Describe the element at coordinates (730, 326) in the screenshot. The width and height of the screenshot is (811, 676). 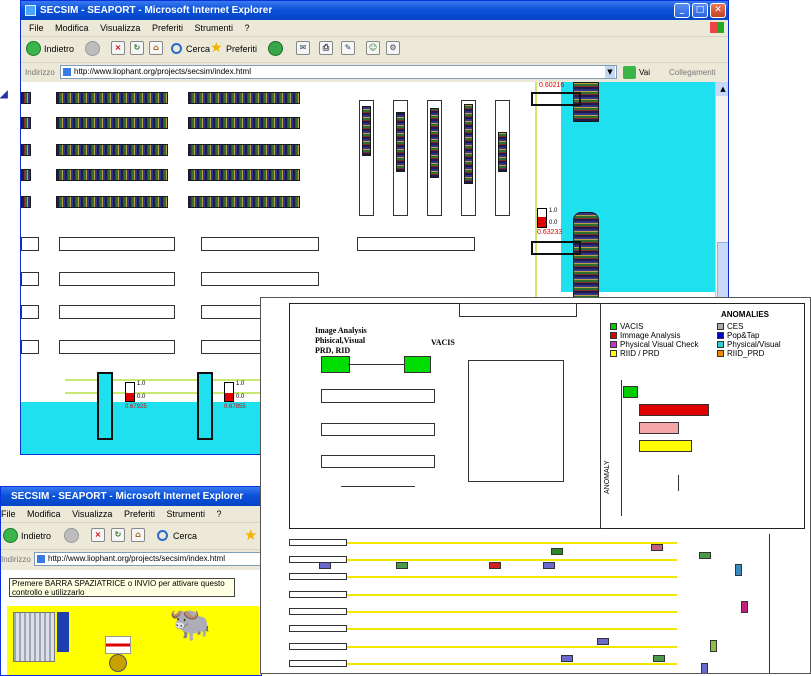
I see `legend-ces: CES` at that location.